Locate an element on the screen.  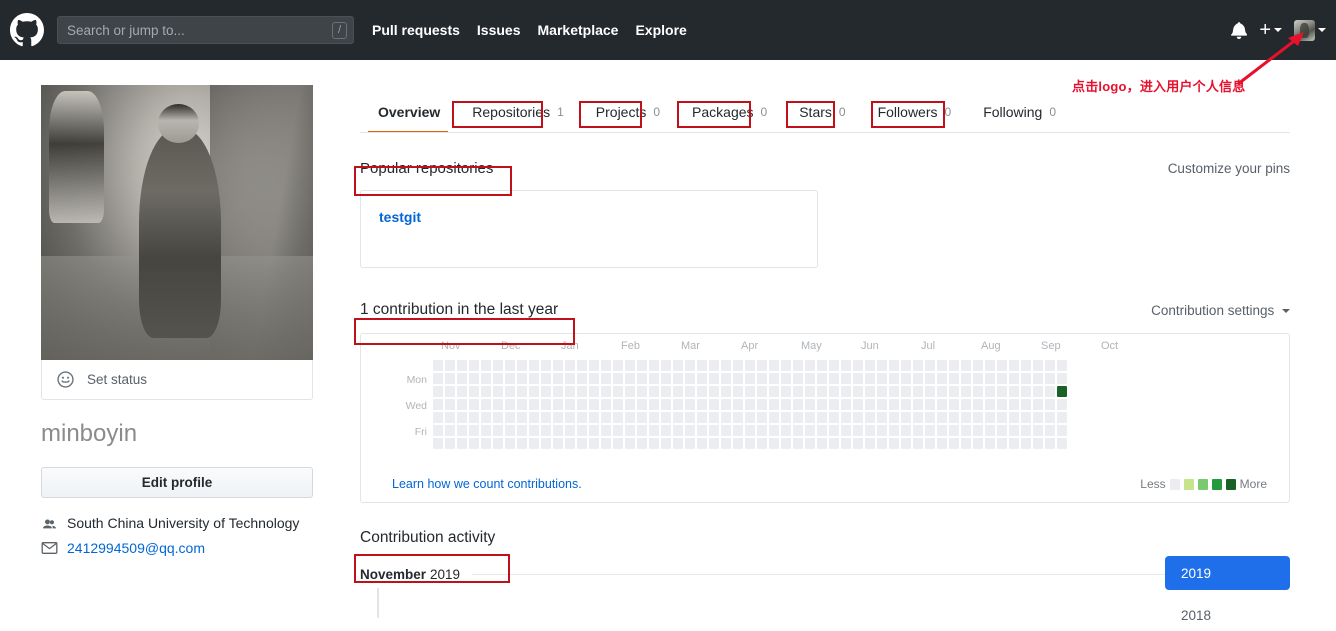
contribution-day-cell-active is located at coordinates (1062, 391).